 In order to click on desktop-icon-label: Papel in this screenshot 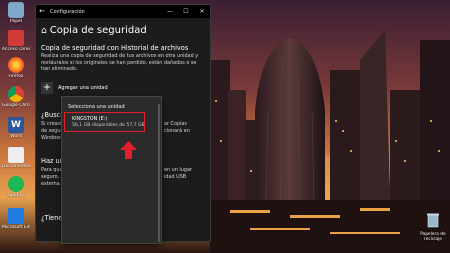, I will do `click(16, 21)`.